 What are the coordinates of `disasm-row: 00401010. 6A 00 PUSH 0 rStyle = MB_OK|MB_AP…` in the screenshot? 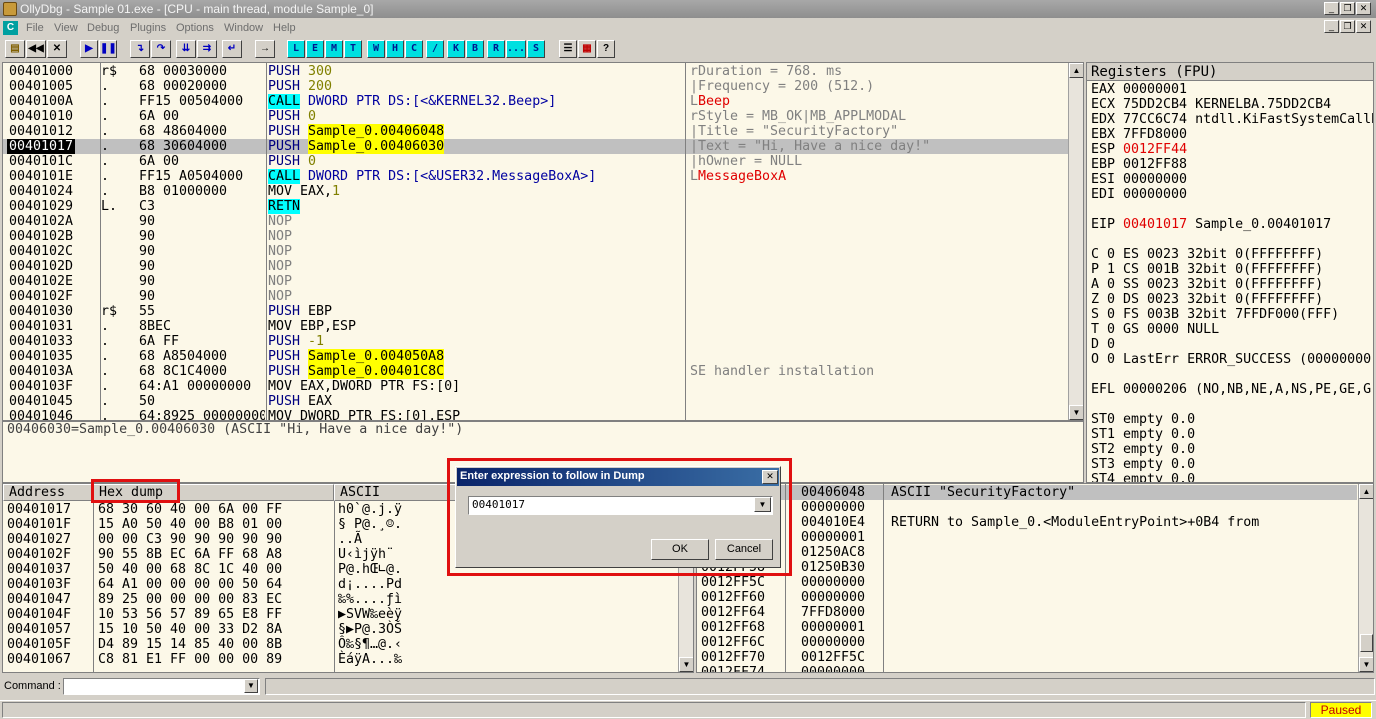 It's located at (535, 116).